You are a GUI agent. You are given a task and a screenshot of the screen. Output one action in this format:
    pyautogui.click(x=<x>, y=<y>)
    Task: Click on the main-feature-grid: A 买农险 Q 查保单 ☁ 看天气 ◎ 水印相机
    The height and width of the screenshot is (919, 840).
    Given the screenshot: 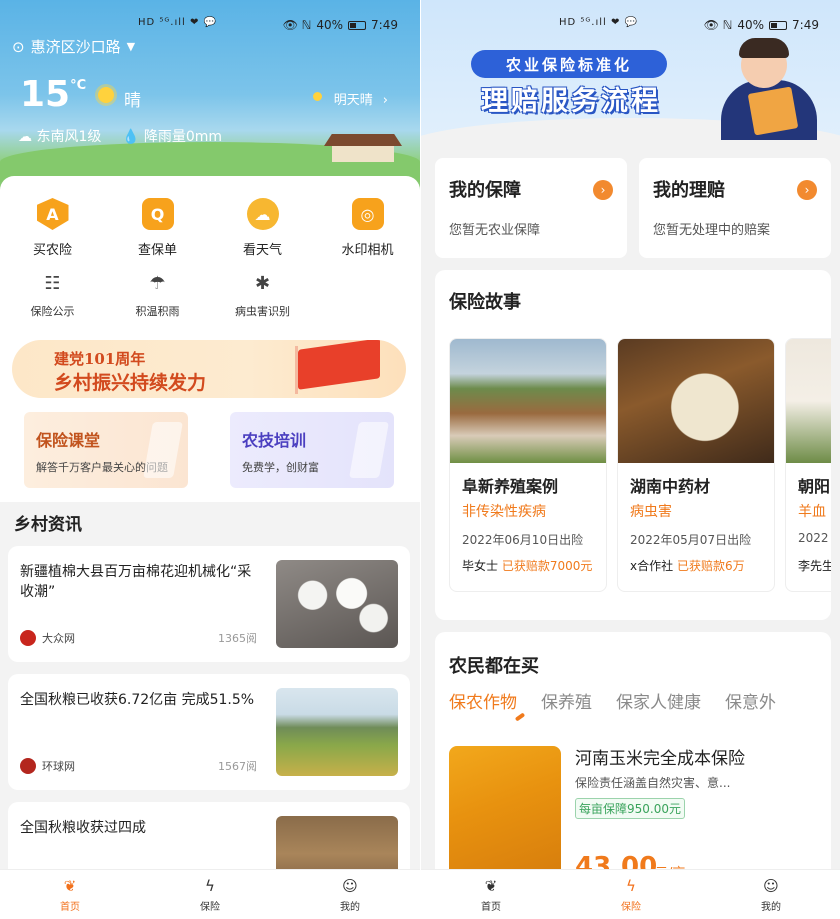 What is the action you would take?
    pyautogui.click(x=210, y=230)
    